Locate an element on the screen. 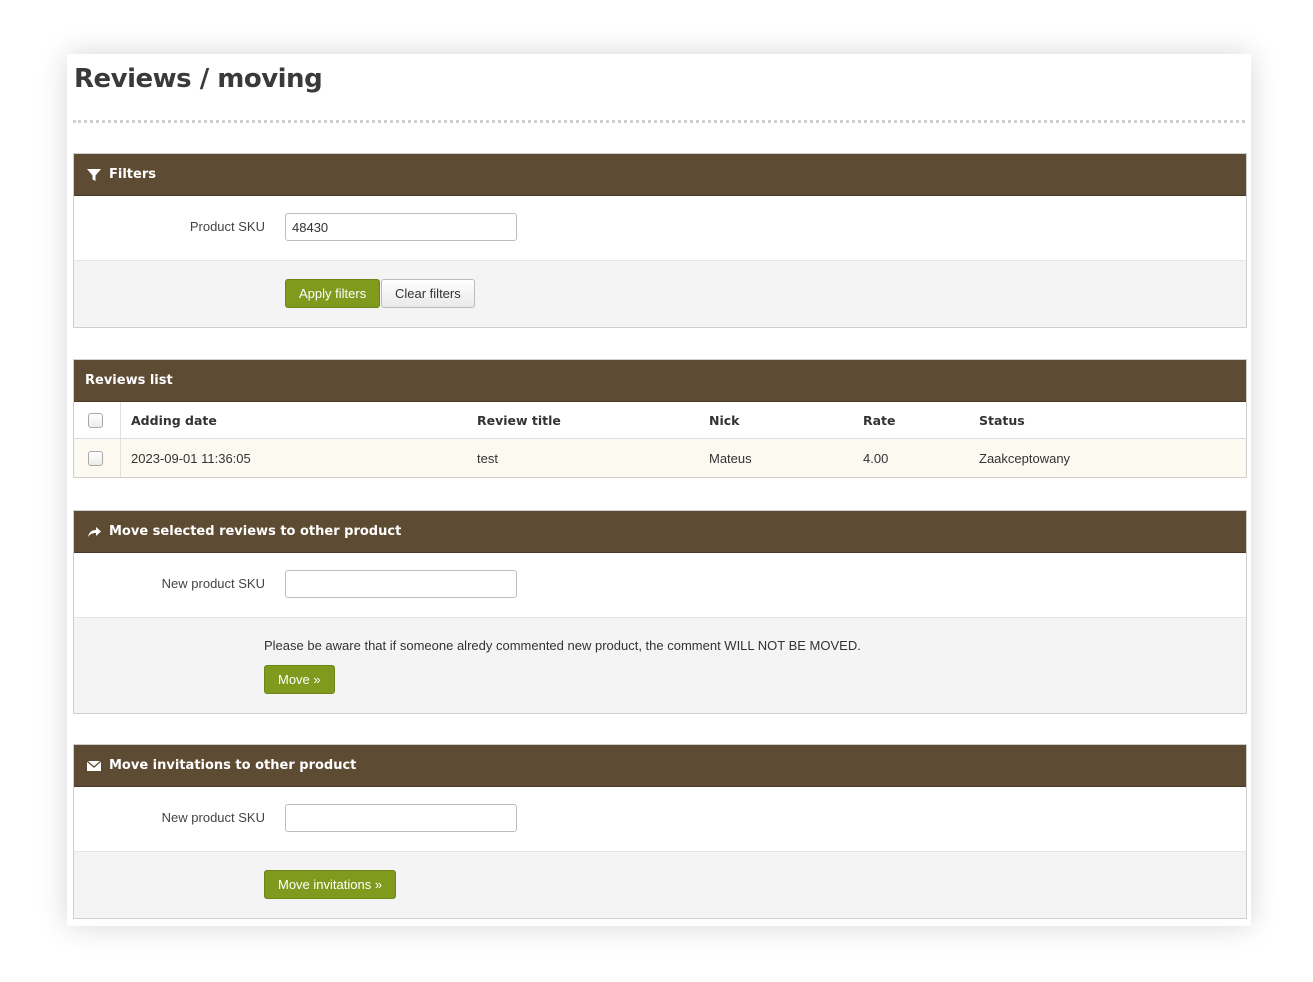 The height and width of the screenshot is (982, 1313). share-arrow-icon is located at coordinates (94, 532).